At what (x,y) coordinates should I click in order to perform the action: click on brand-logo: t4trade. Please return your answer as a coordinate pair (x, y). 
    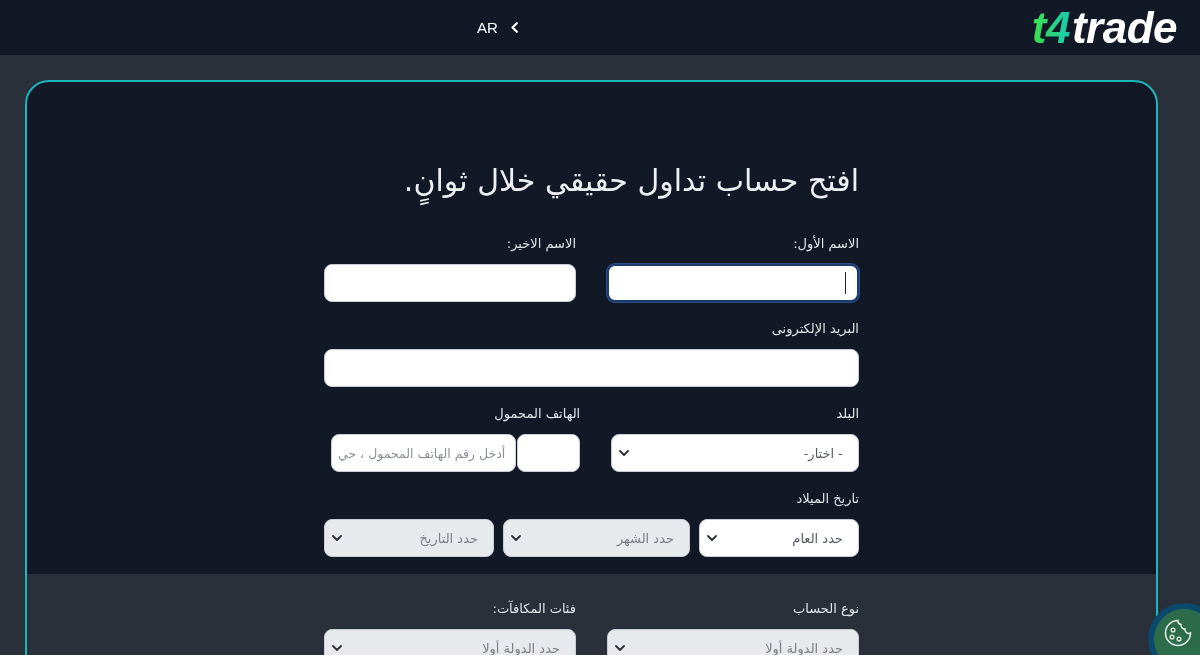
    Looking at the image, I should click on (1105, 27).